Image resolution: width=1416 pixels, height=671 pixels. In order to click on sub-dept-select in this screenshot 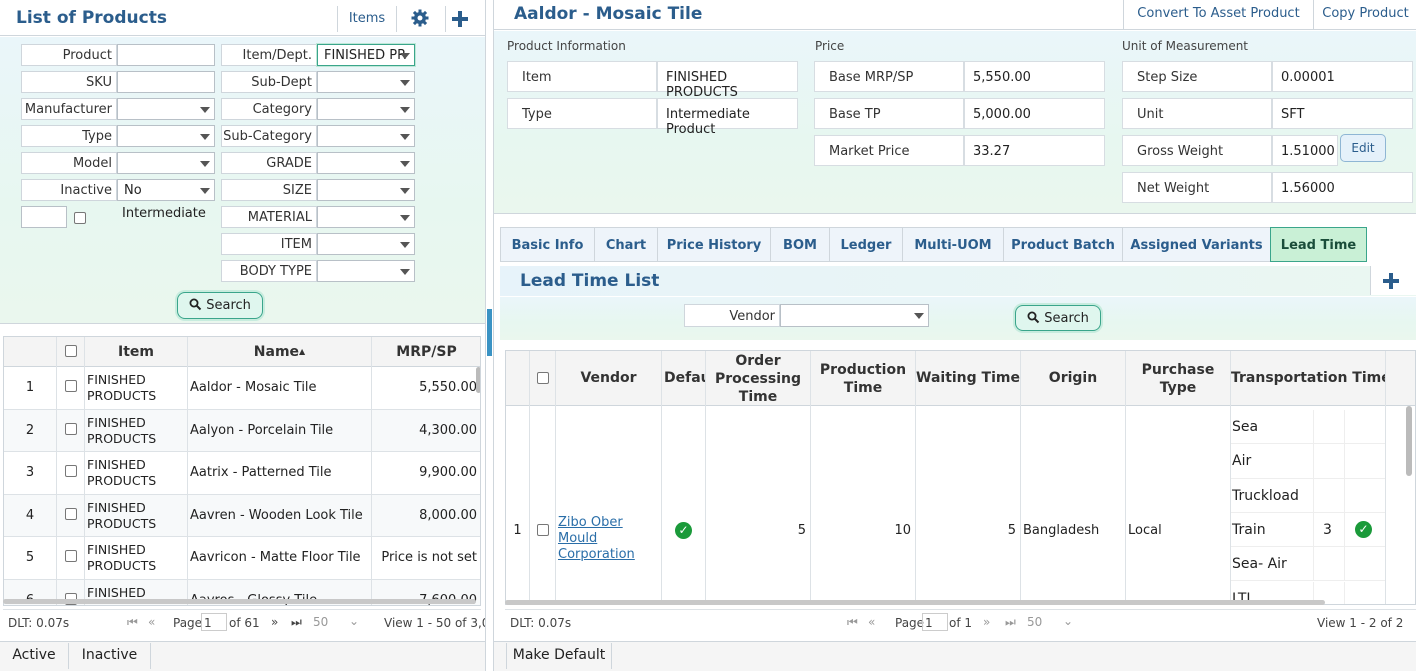, I will do `click(366, 82)`.